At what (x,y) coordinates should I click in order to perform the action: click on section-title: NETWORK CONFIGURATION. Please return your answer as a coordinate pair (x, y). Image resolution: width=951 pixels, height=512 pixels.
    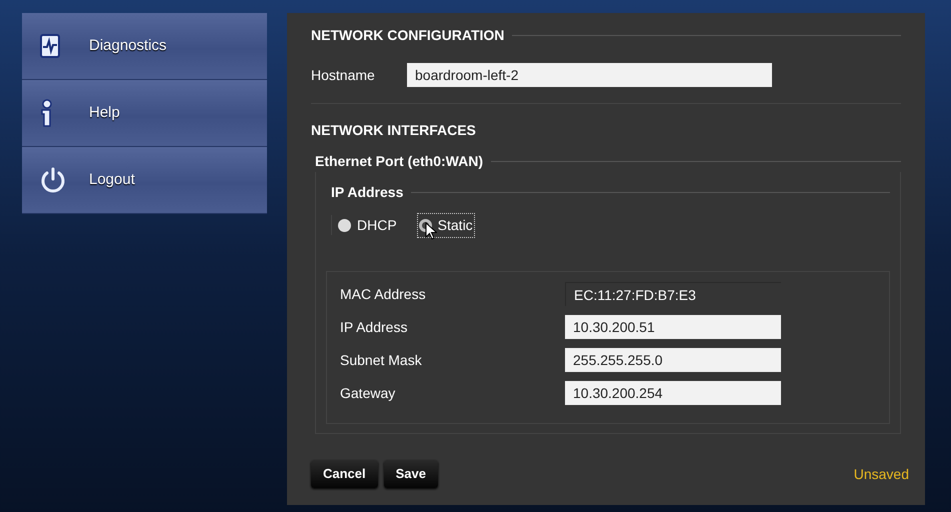
    Looking at the image, I should click on (407, 35).